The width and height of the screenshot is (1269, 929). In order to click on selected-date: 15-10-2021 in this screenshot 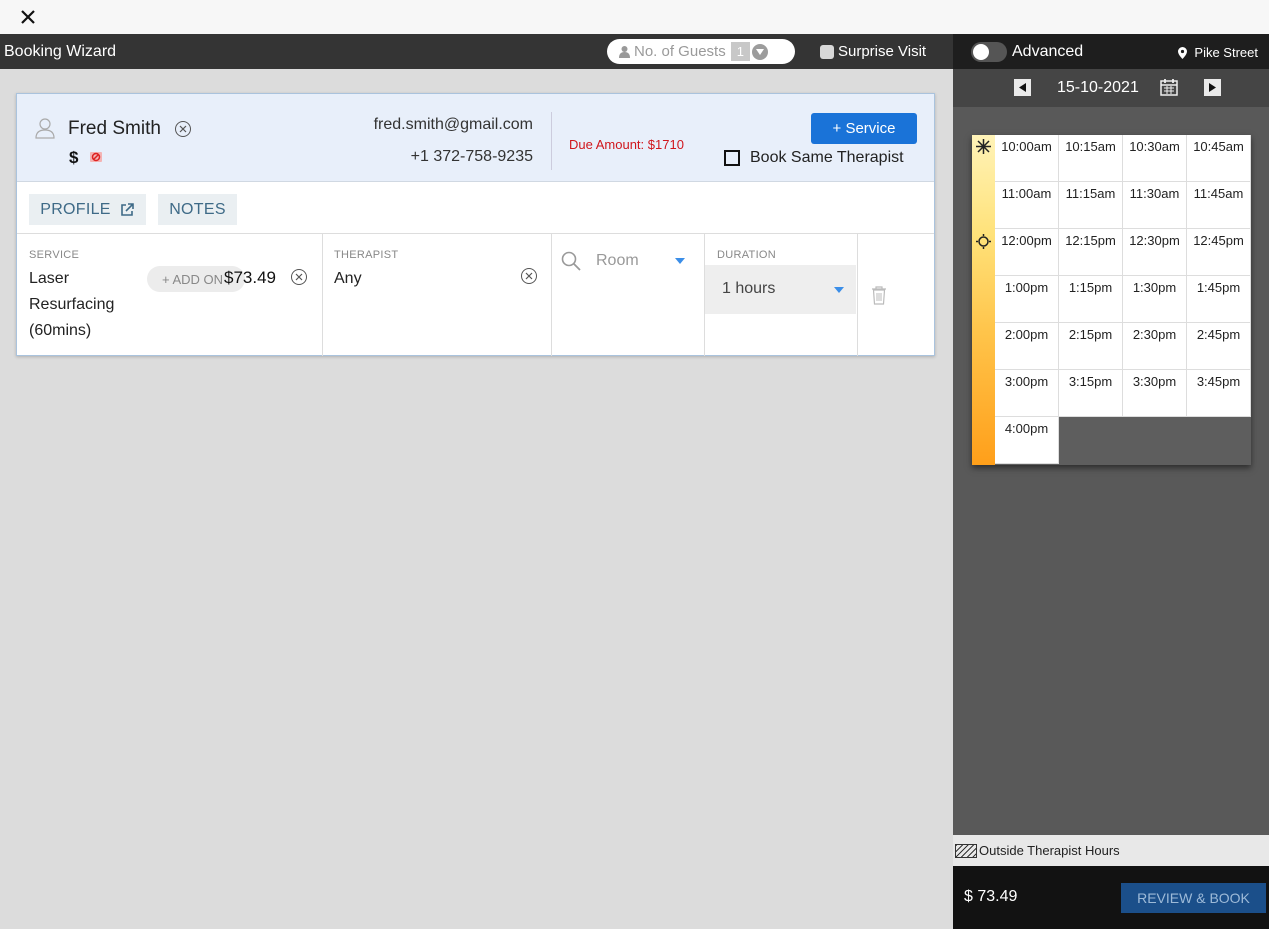, I will do `click(1098, 88)`.